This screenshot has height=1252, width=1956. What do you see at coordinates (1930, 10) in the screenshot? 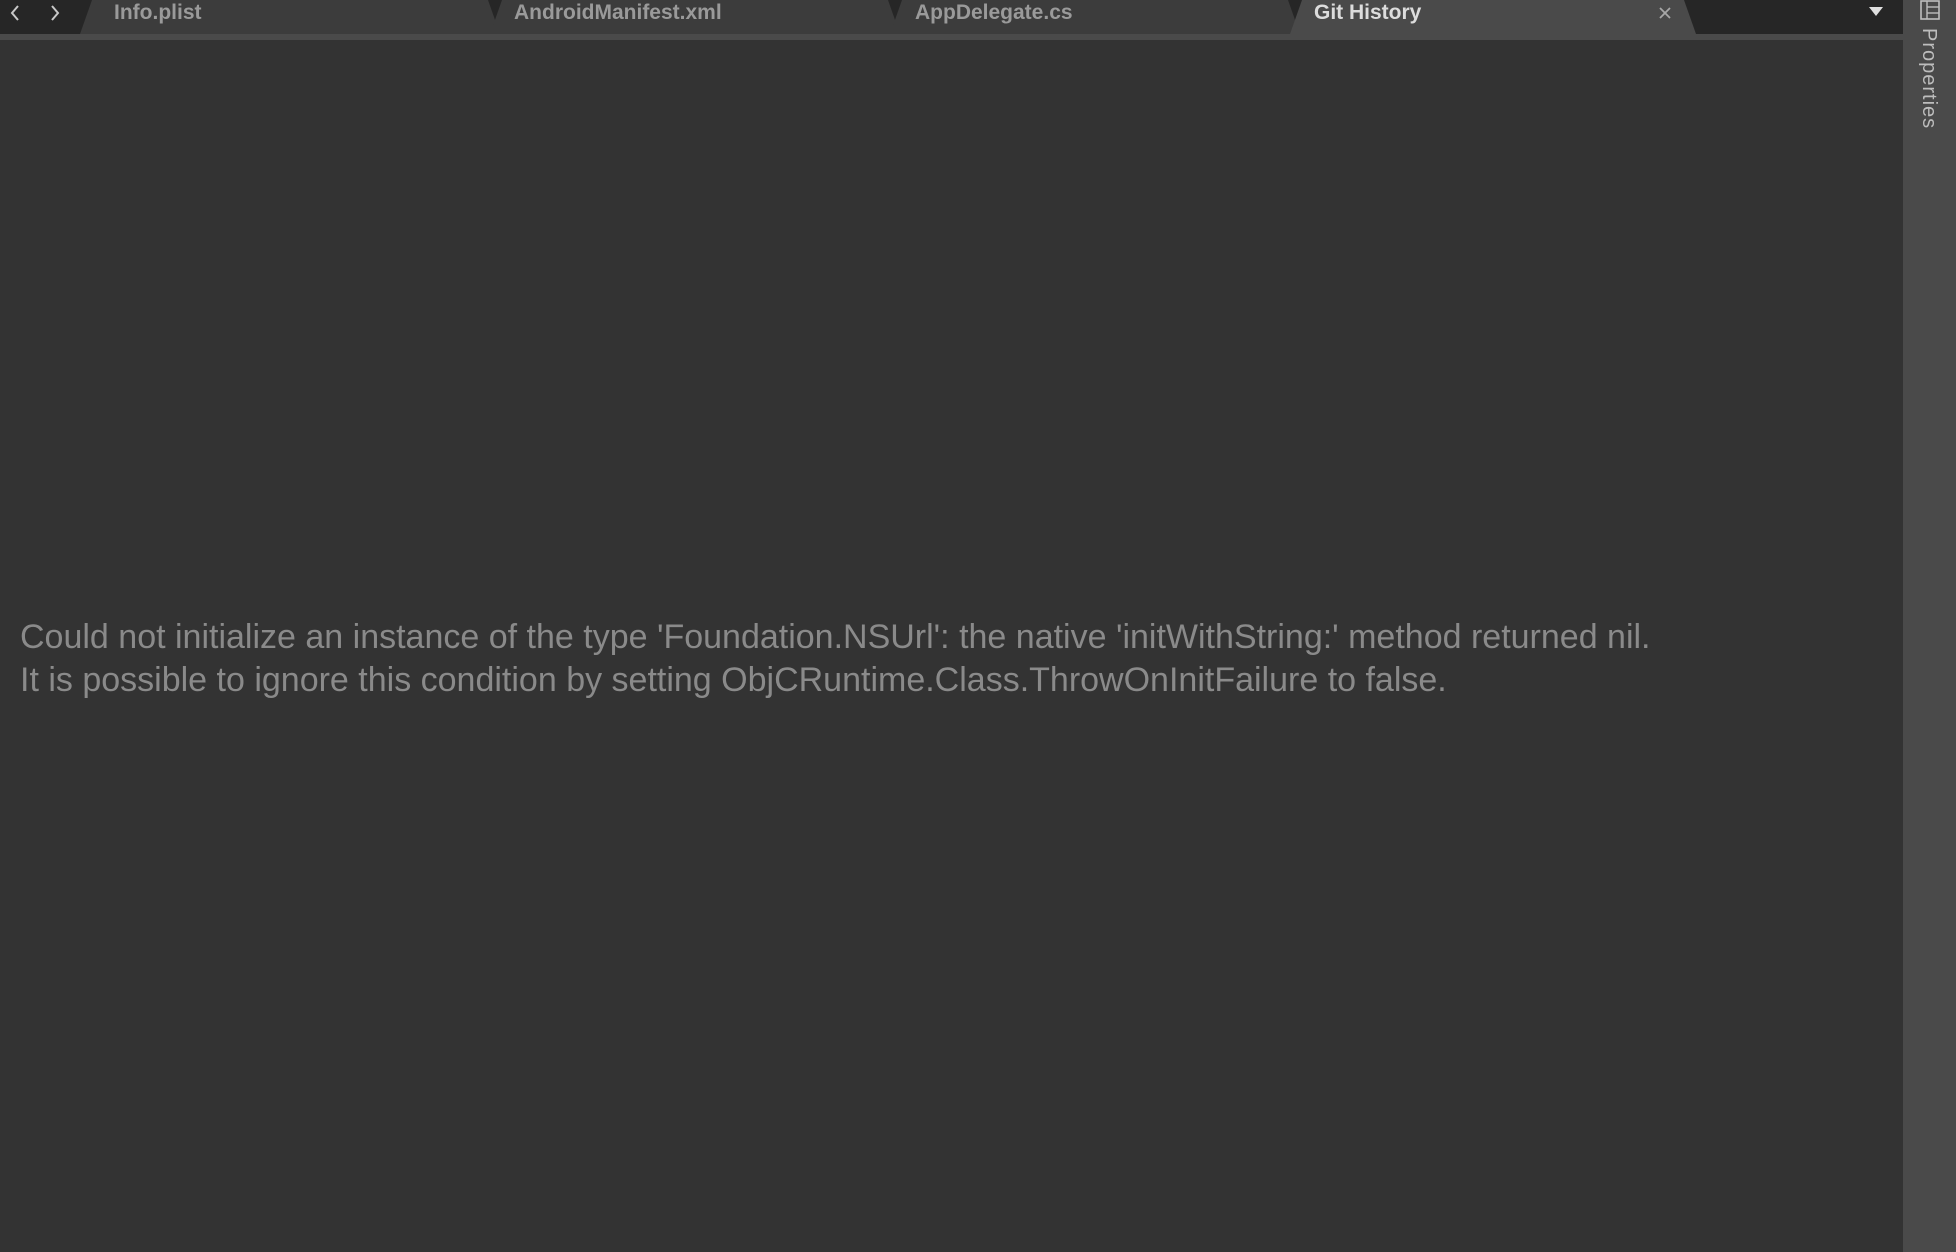
I see `properties-panel-icon` at bounding box center [1930, 10].